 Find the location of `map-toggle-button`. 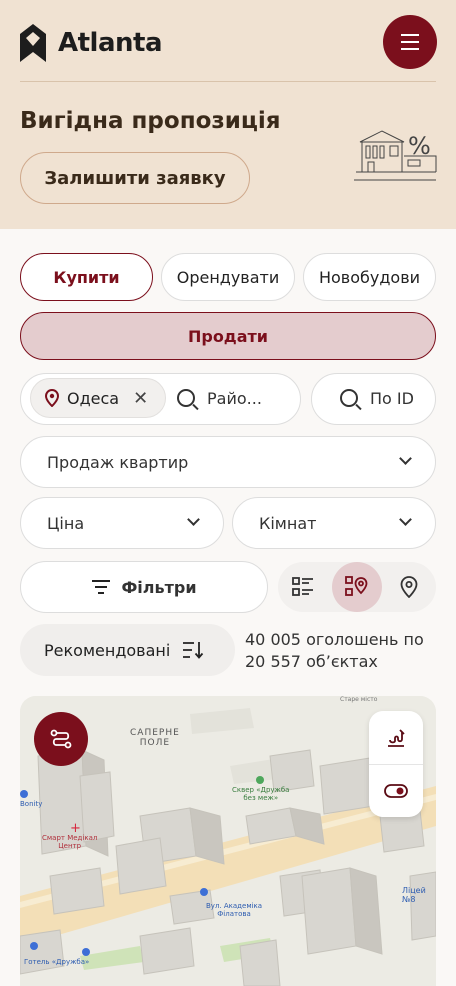

map-toggle-button is located at coordinates (396, 790).